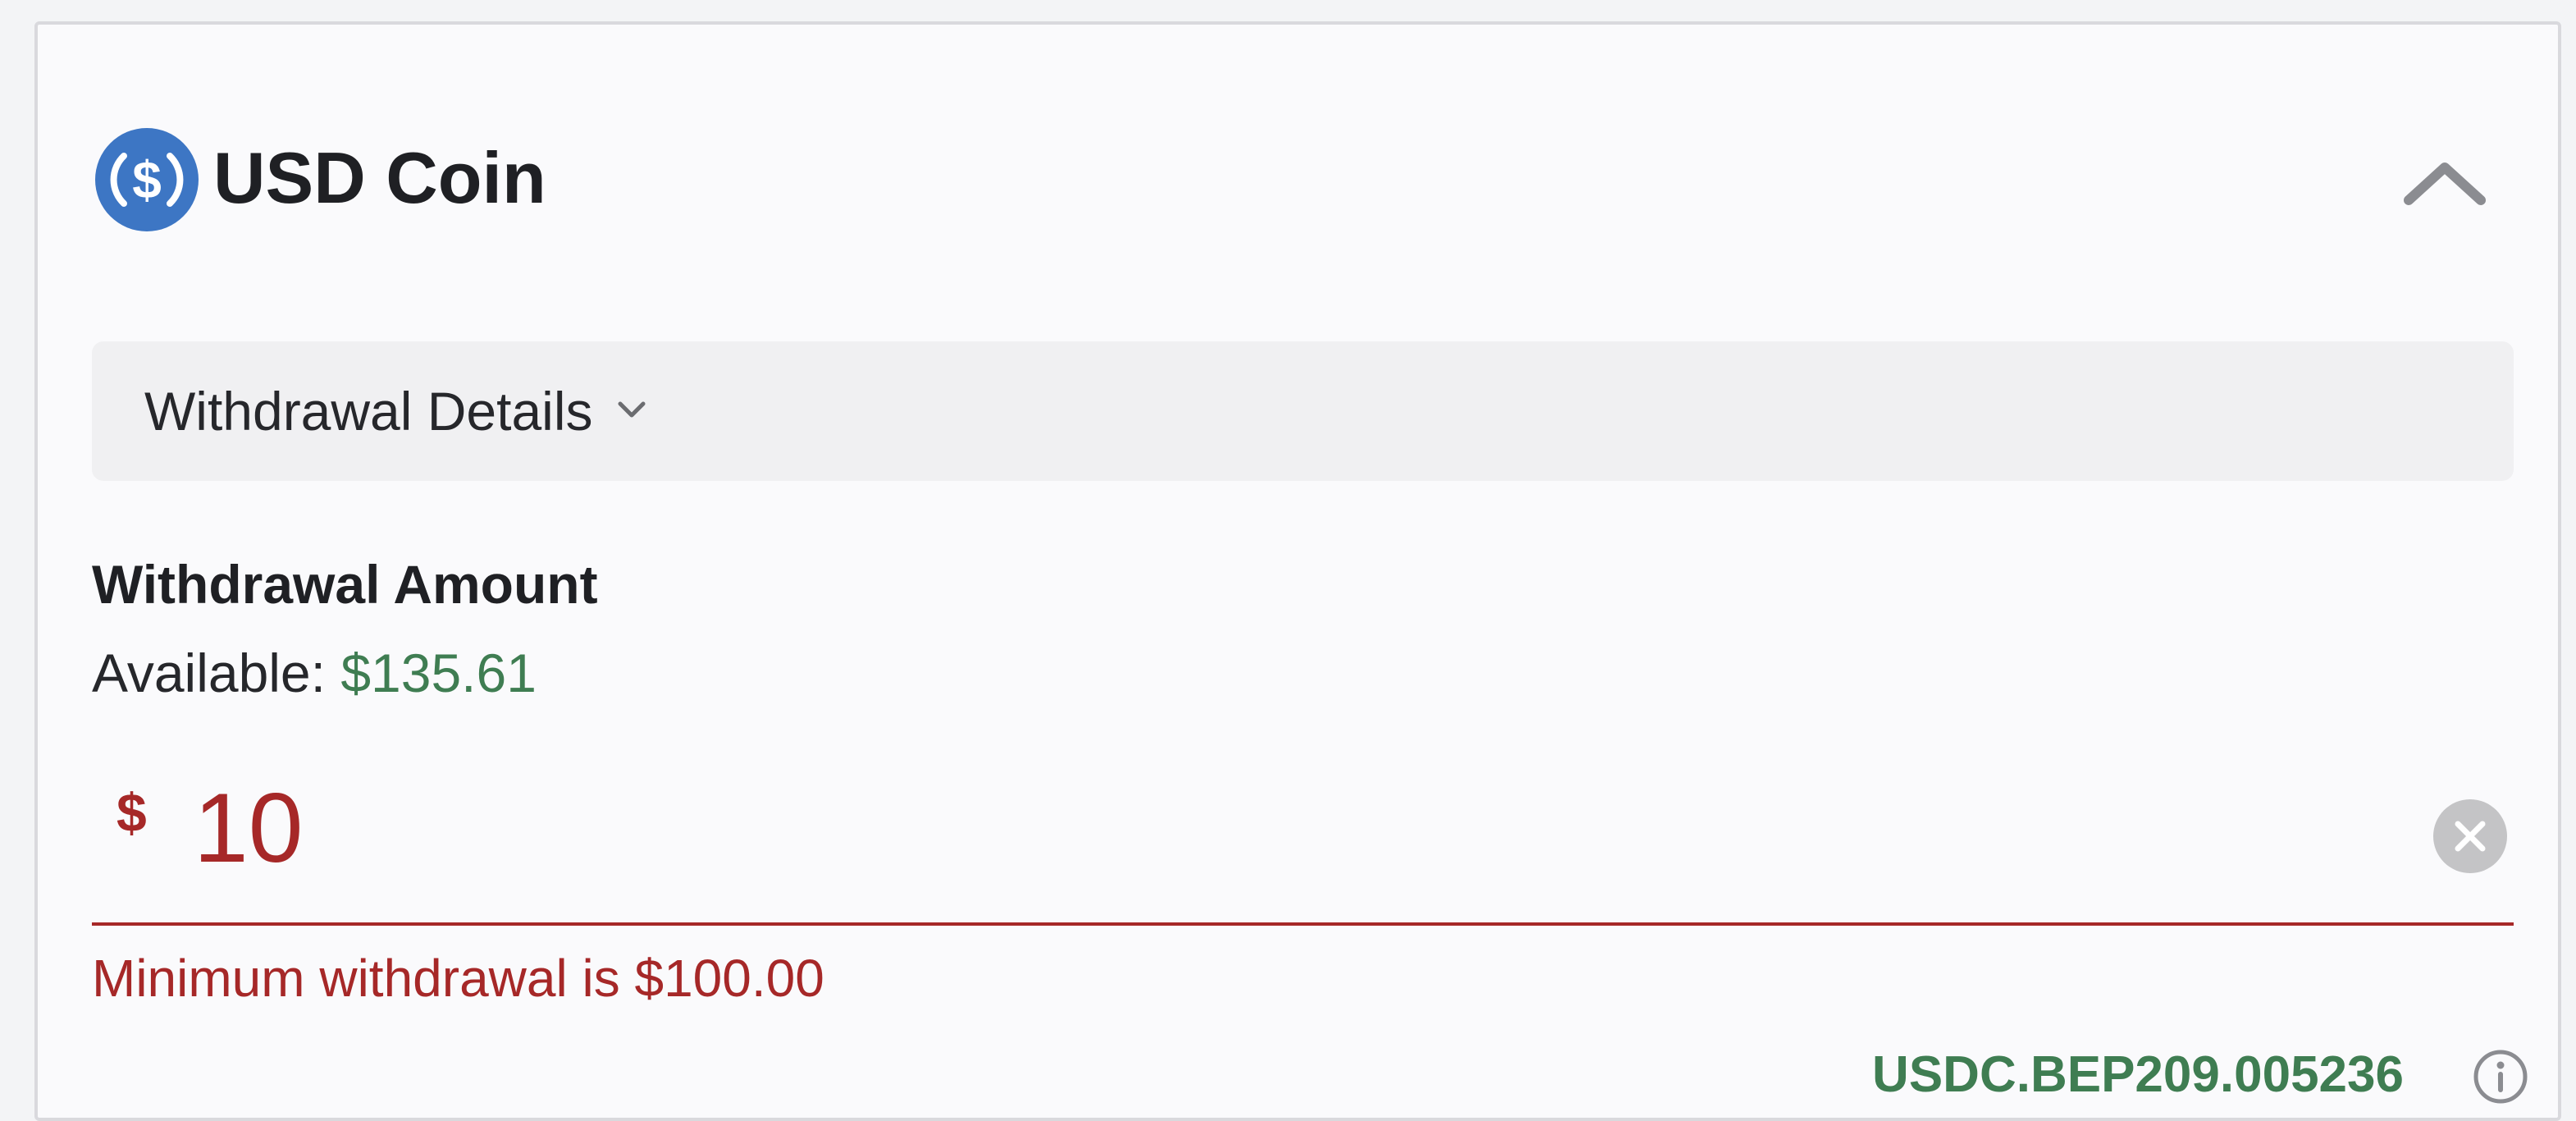 The width and height of the screenshot is (2576, 1121). What do you see at coordinates (379, 177) in the screenshot?
I see `coin-title: USD Coin` at bounding box center [379, 177].